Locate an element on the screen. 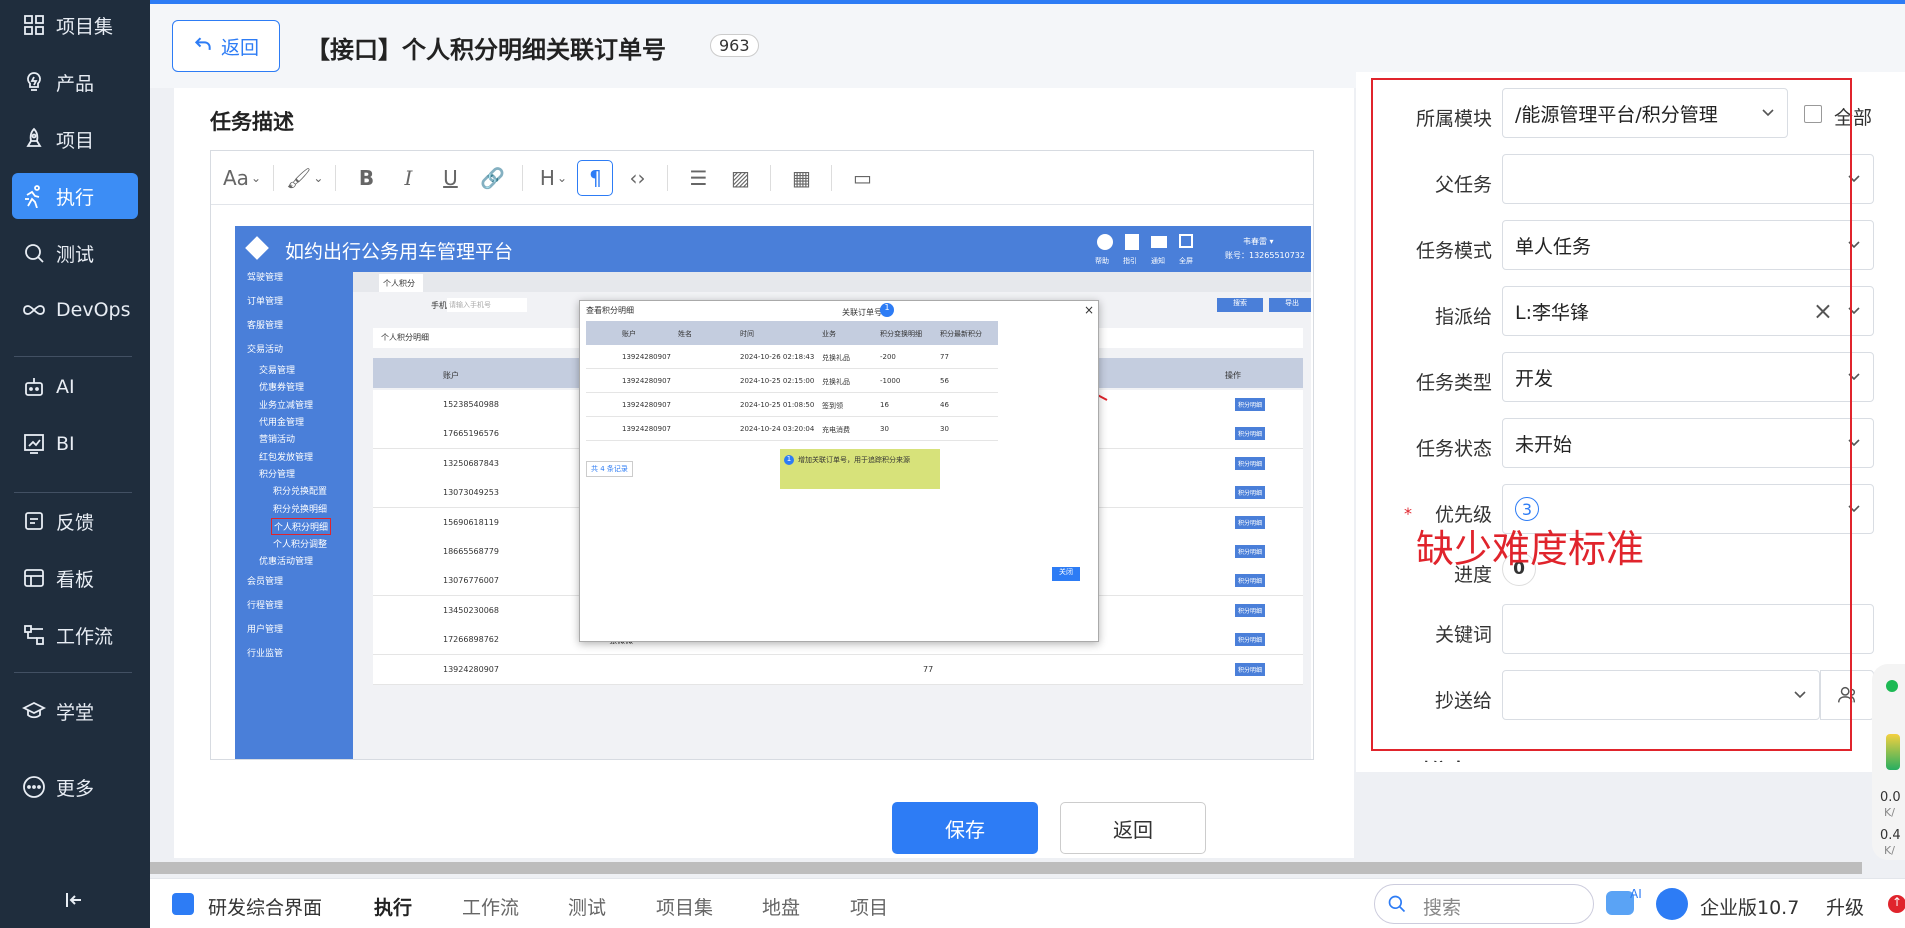  save-button: 保存 is located at coordinates (965, 828).